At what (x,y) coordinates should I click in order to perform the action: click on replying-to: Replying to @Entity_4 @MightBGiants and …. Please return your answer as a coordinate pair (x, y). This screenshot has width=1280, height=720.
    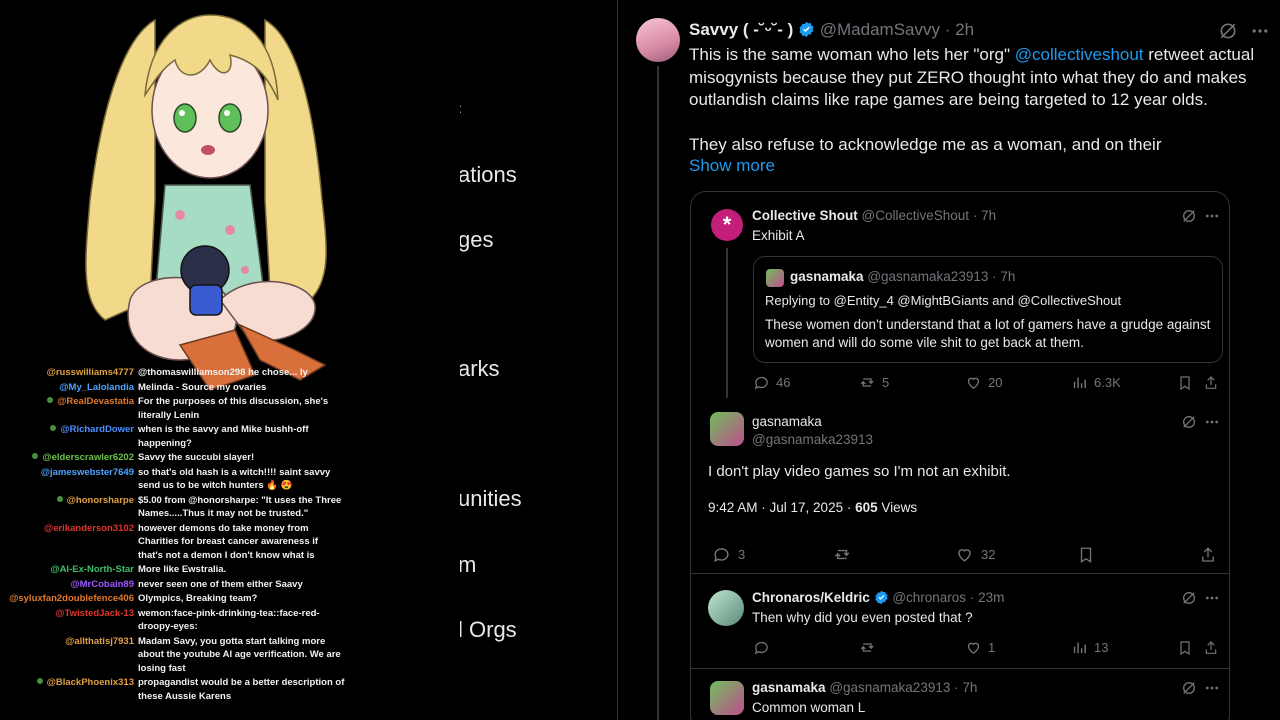
    Looking at the image, I should click on (943, 300).